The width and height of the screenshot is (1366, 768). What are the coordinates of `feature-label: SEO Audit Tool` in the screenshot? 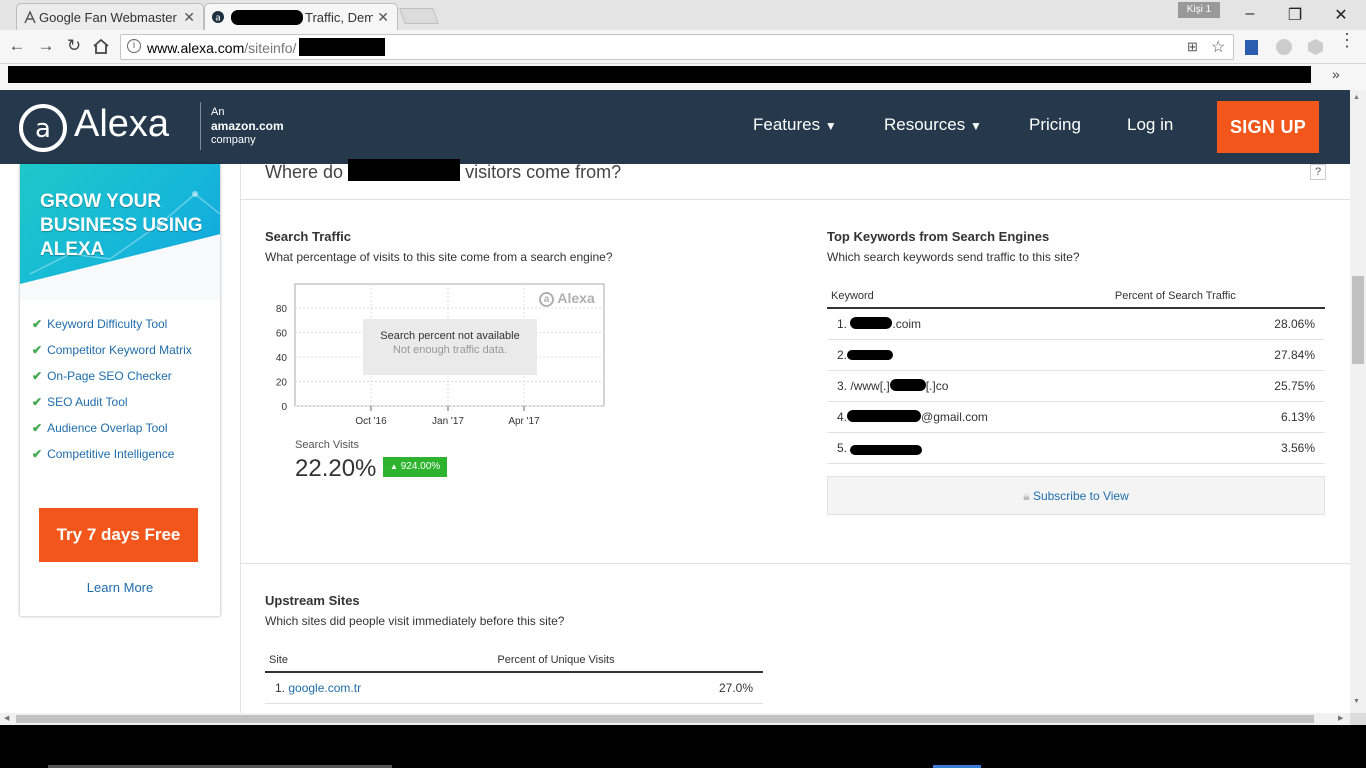 It's located at (87, 402).